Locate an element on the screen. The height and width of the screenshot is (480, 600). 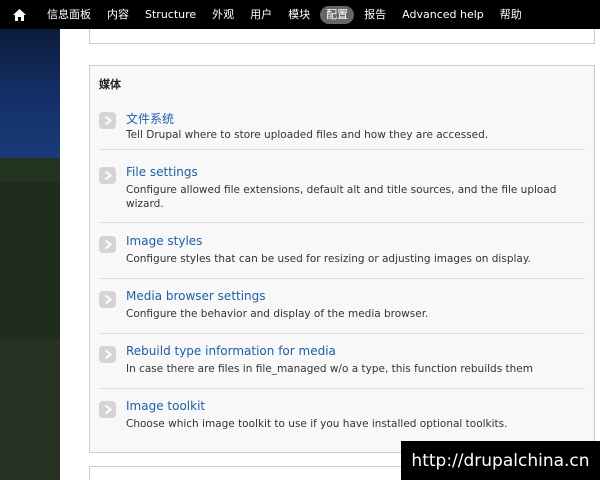
toolbar-item-appearance: 外观 is located at coordinates (223, 15).